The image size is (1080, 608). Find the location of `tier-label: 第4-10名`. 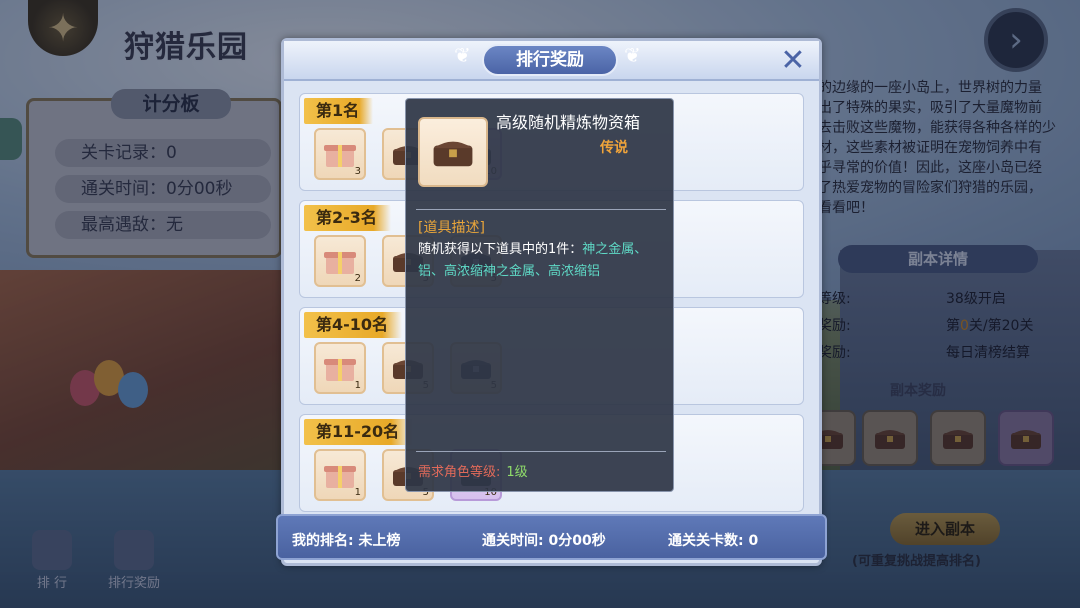

tier-label: 第4-10名 is located at coordinates (353, 325).